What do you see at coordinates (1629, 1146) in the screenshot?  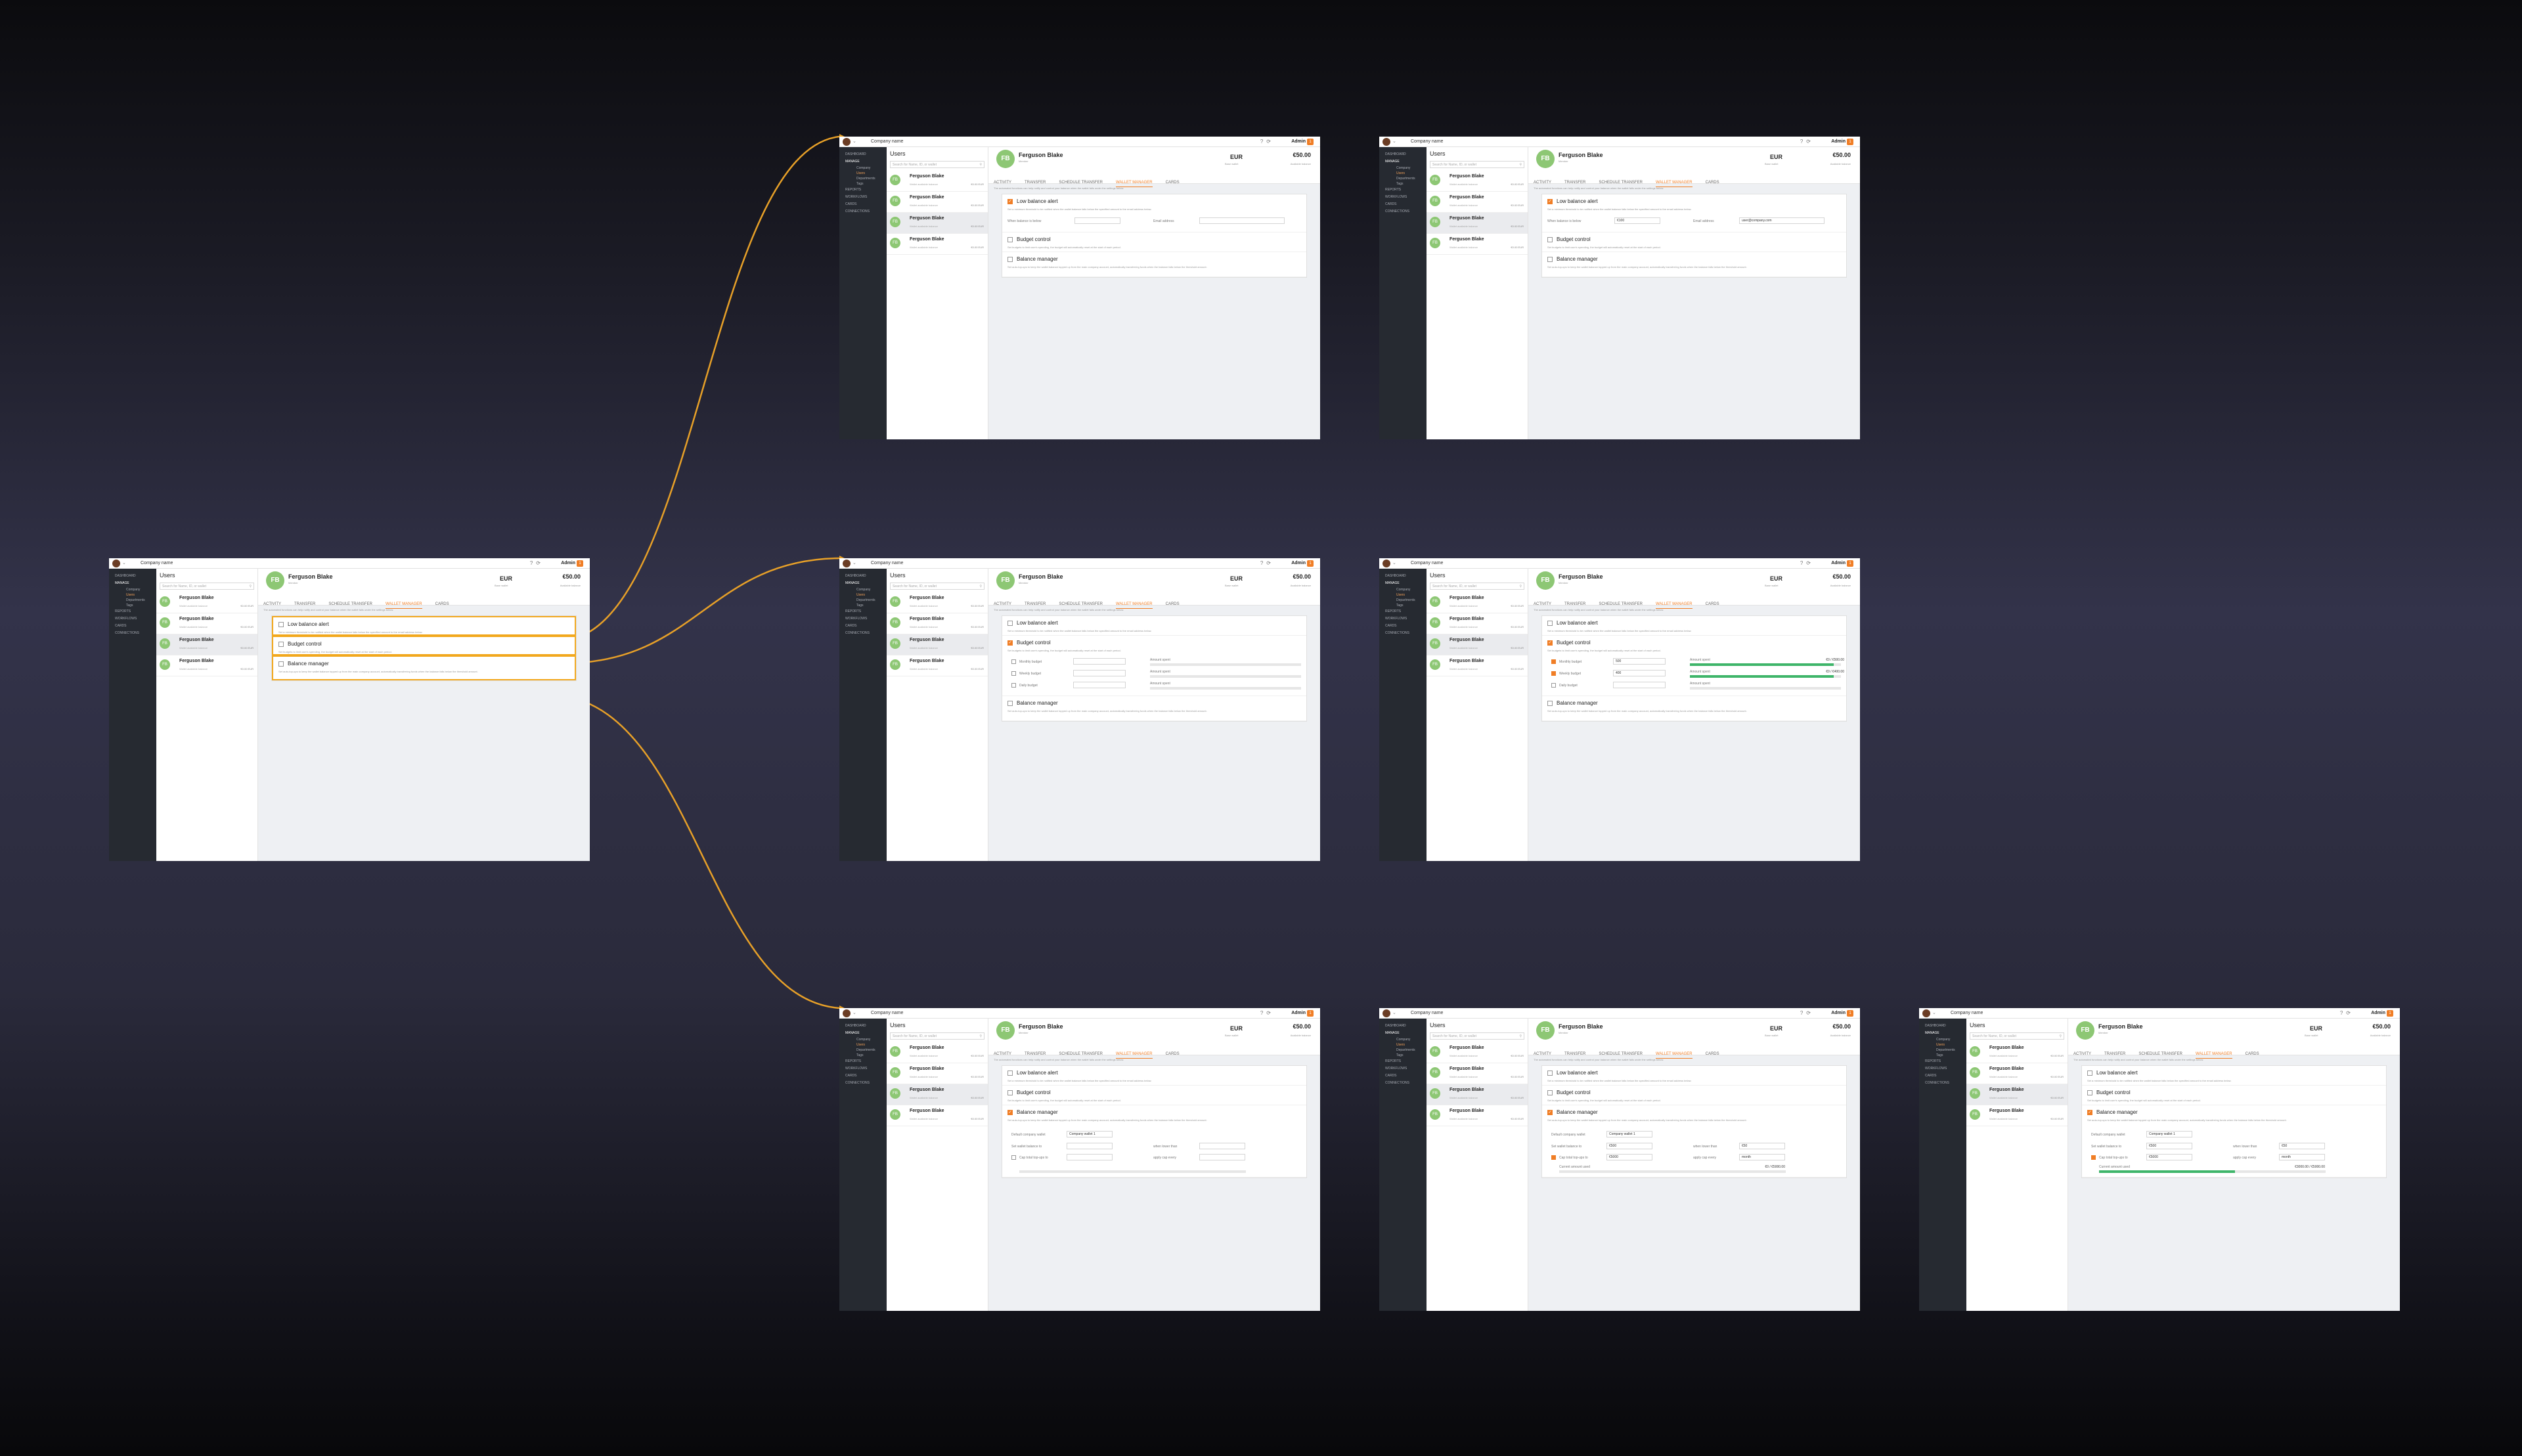 I see `set-balance-input: €500` at bounding box center [1629, 1146].